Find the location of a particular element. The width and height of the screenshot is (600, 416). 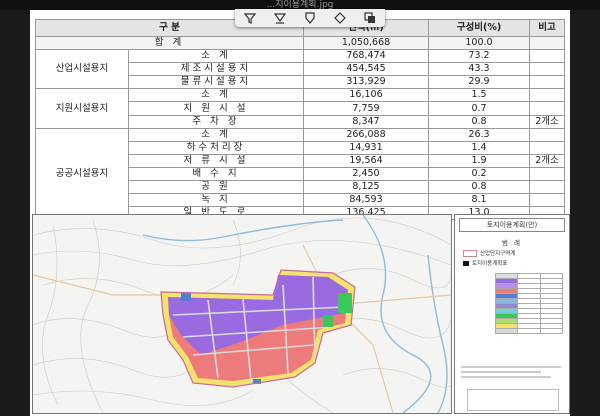

total-area: 1,050,668 is located at coordinates (366, 43).